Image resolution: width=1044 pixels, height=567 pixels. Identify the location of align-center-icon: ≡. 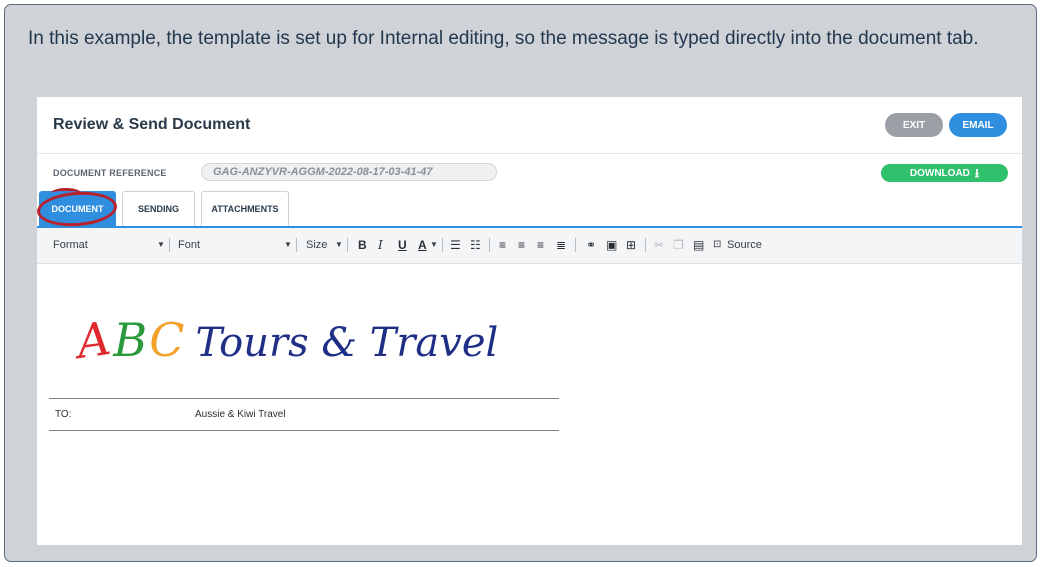
(521, 245).